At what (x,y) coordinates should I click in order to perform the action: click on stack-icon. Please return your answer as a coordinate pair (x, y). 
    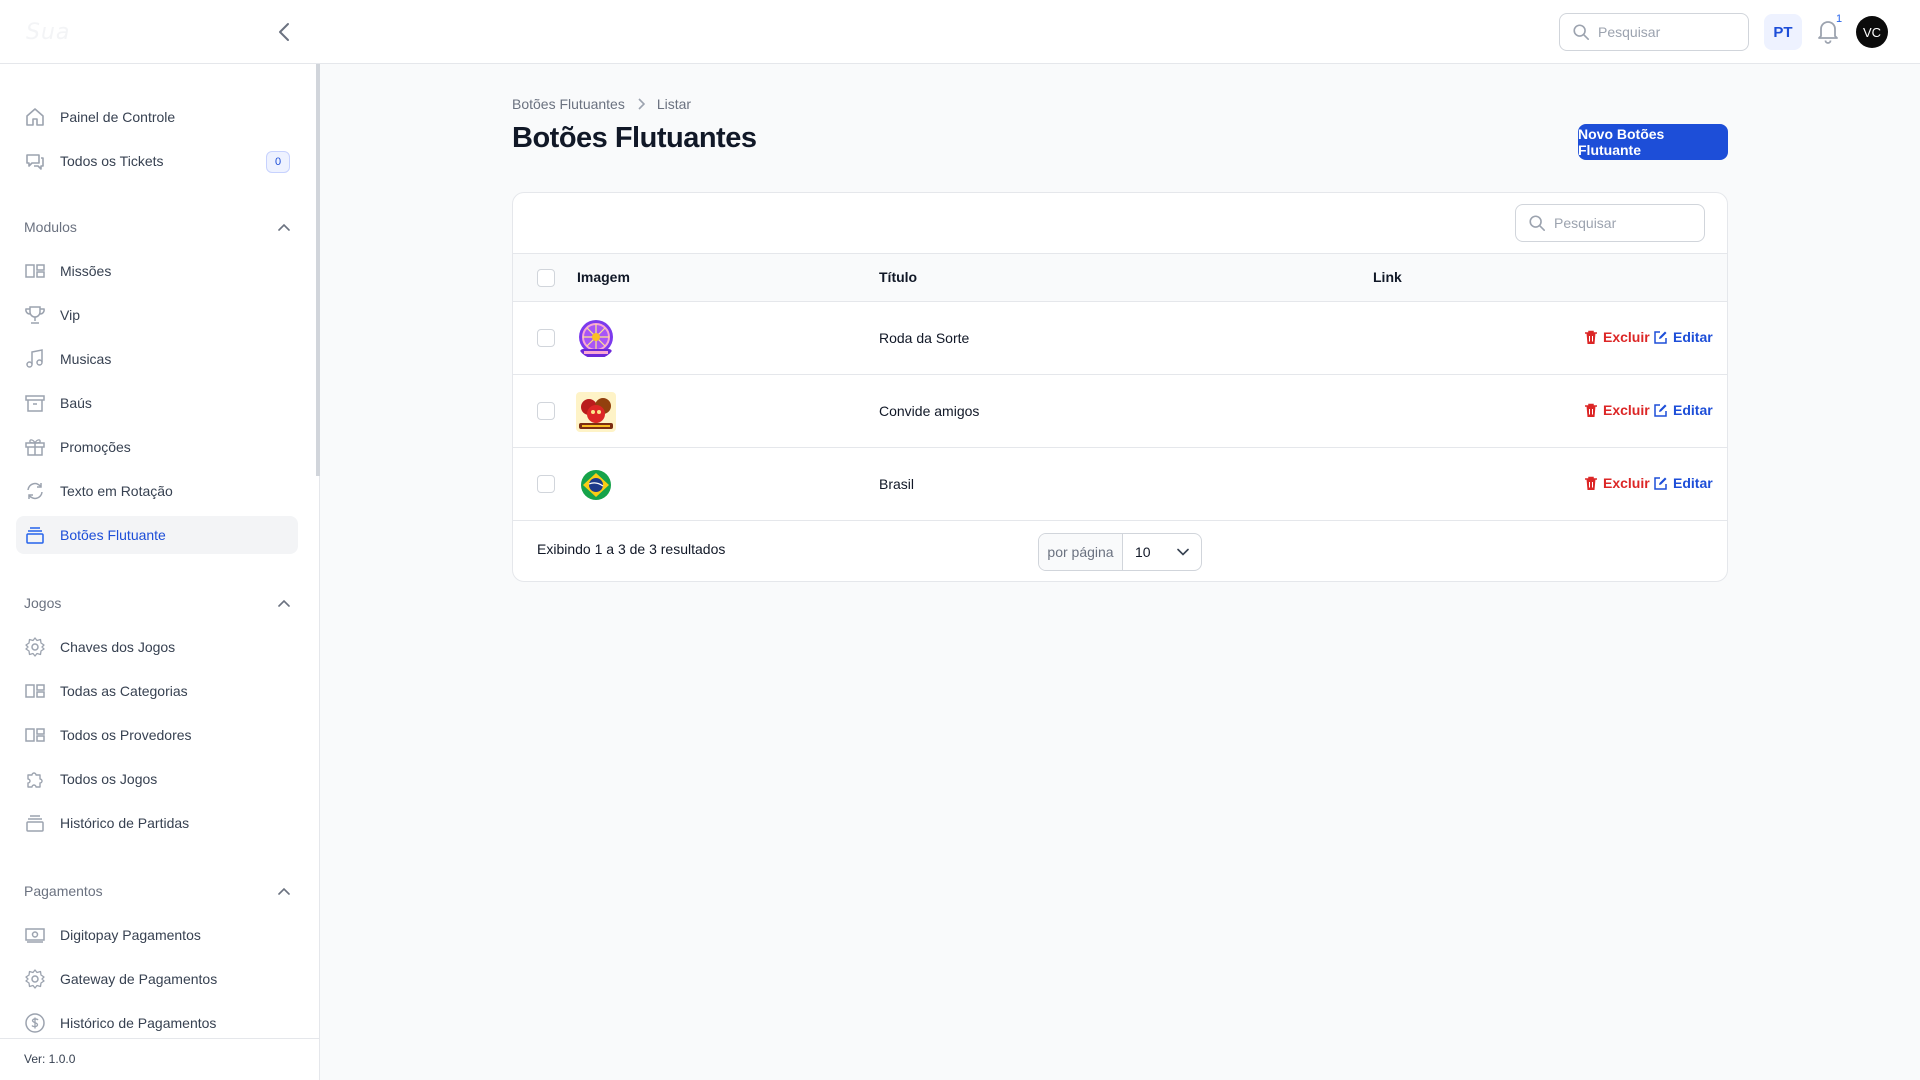
    Looking at the image, I should click on (35, 535).